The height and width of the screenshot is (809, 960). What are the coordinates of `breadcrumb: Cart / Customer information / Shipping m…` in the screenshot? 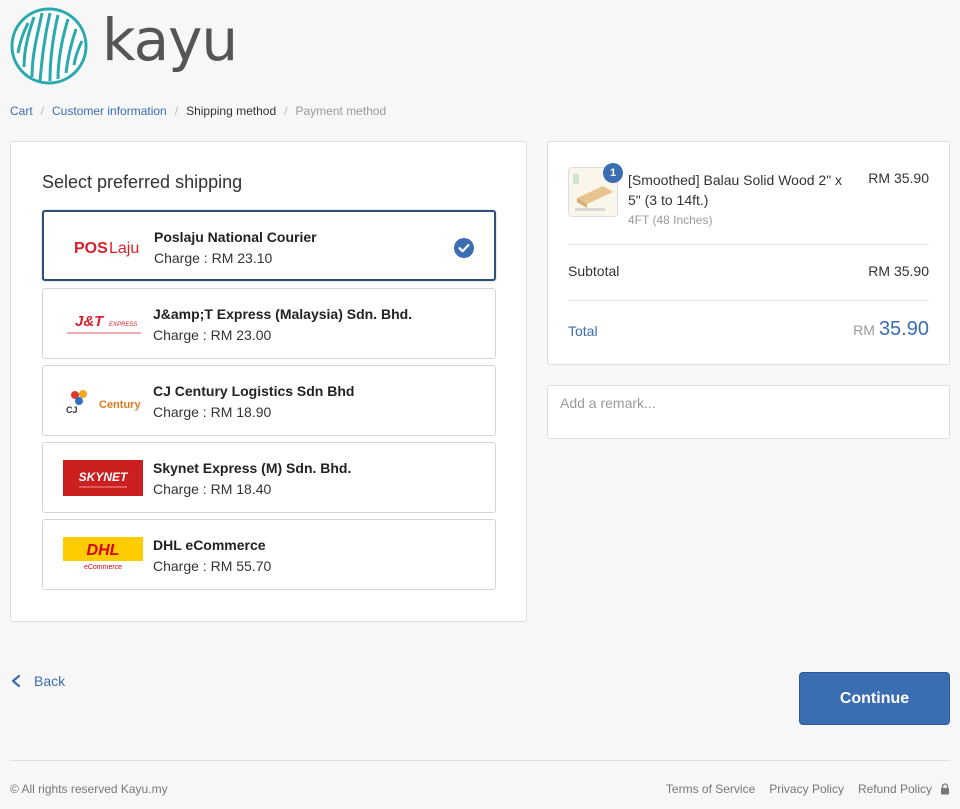 It's located at (198, 111).